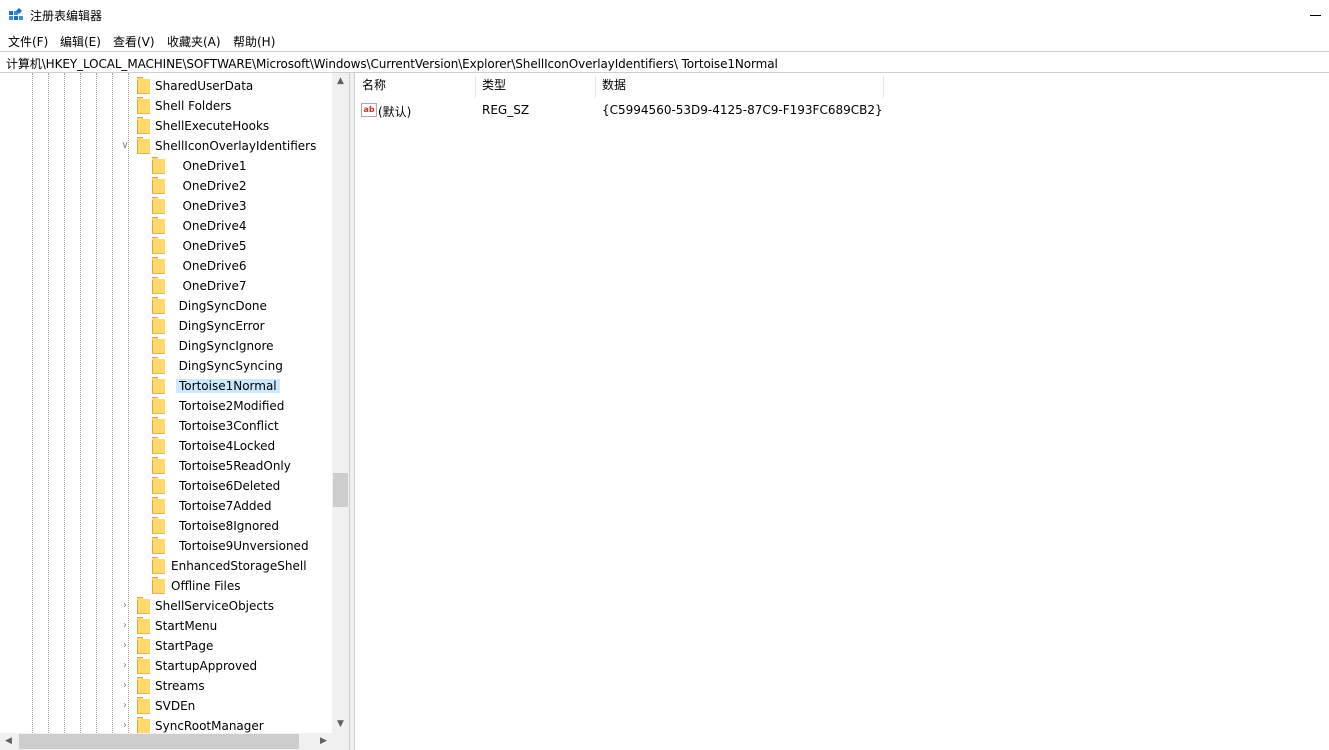  I want to click on tree-item: › StartMenu, so click(165, 626).